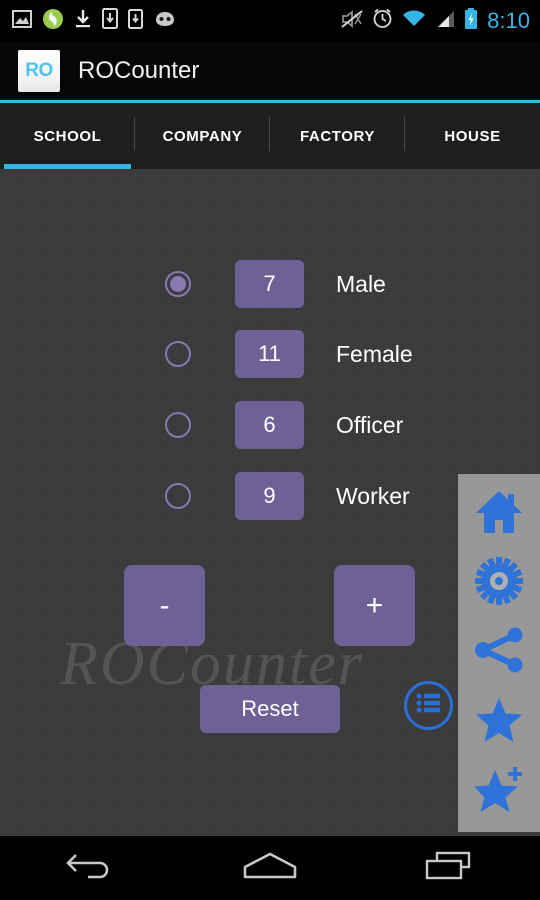 Image resolution: width=540 pixels, height=900 pixels. Describe the element at coordinates (230, 425) in the screenshot. I see `counter-row-officer: 6 Officer` at that location.